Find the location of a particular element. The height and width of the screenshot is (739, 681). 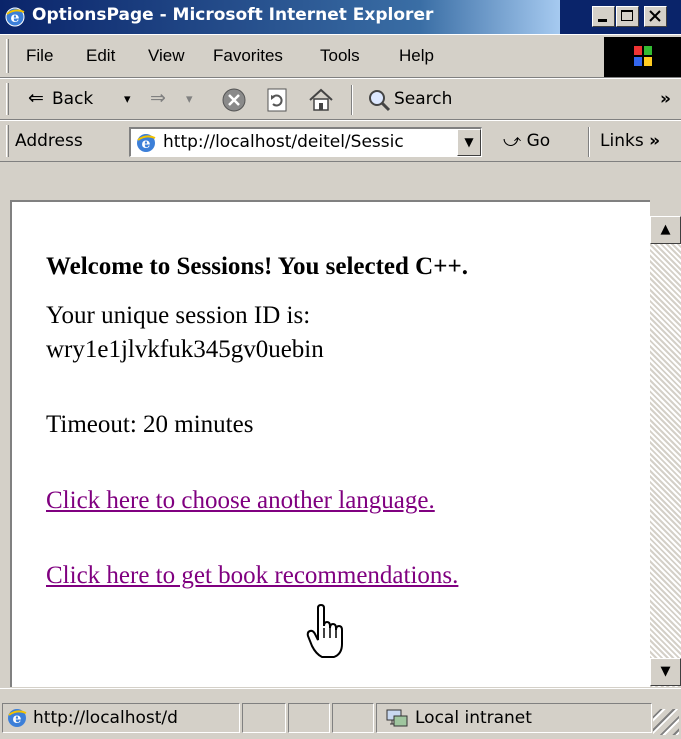

vertical-scrollbar: ▲ ▼ is located at coordinates (665, 443).